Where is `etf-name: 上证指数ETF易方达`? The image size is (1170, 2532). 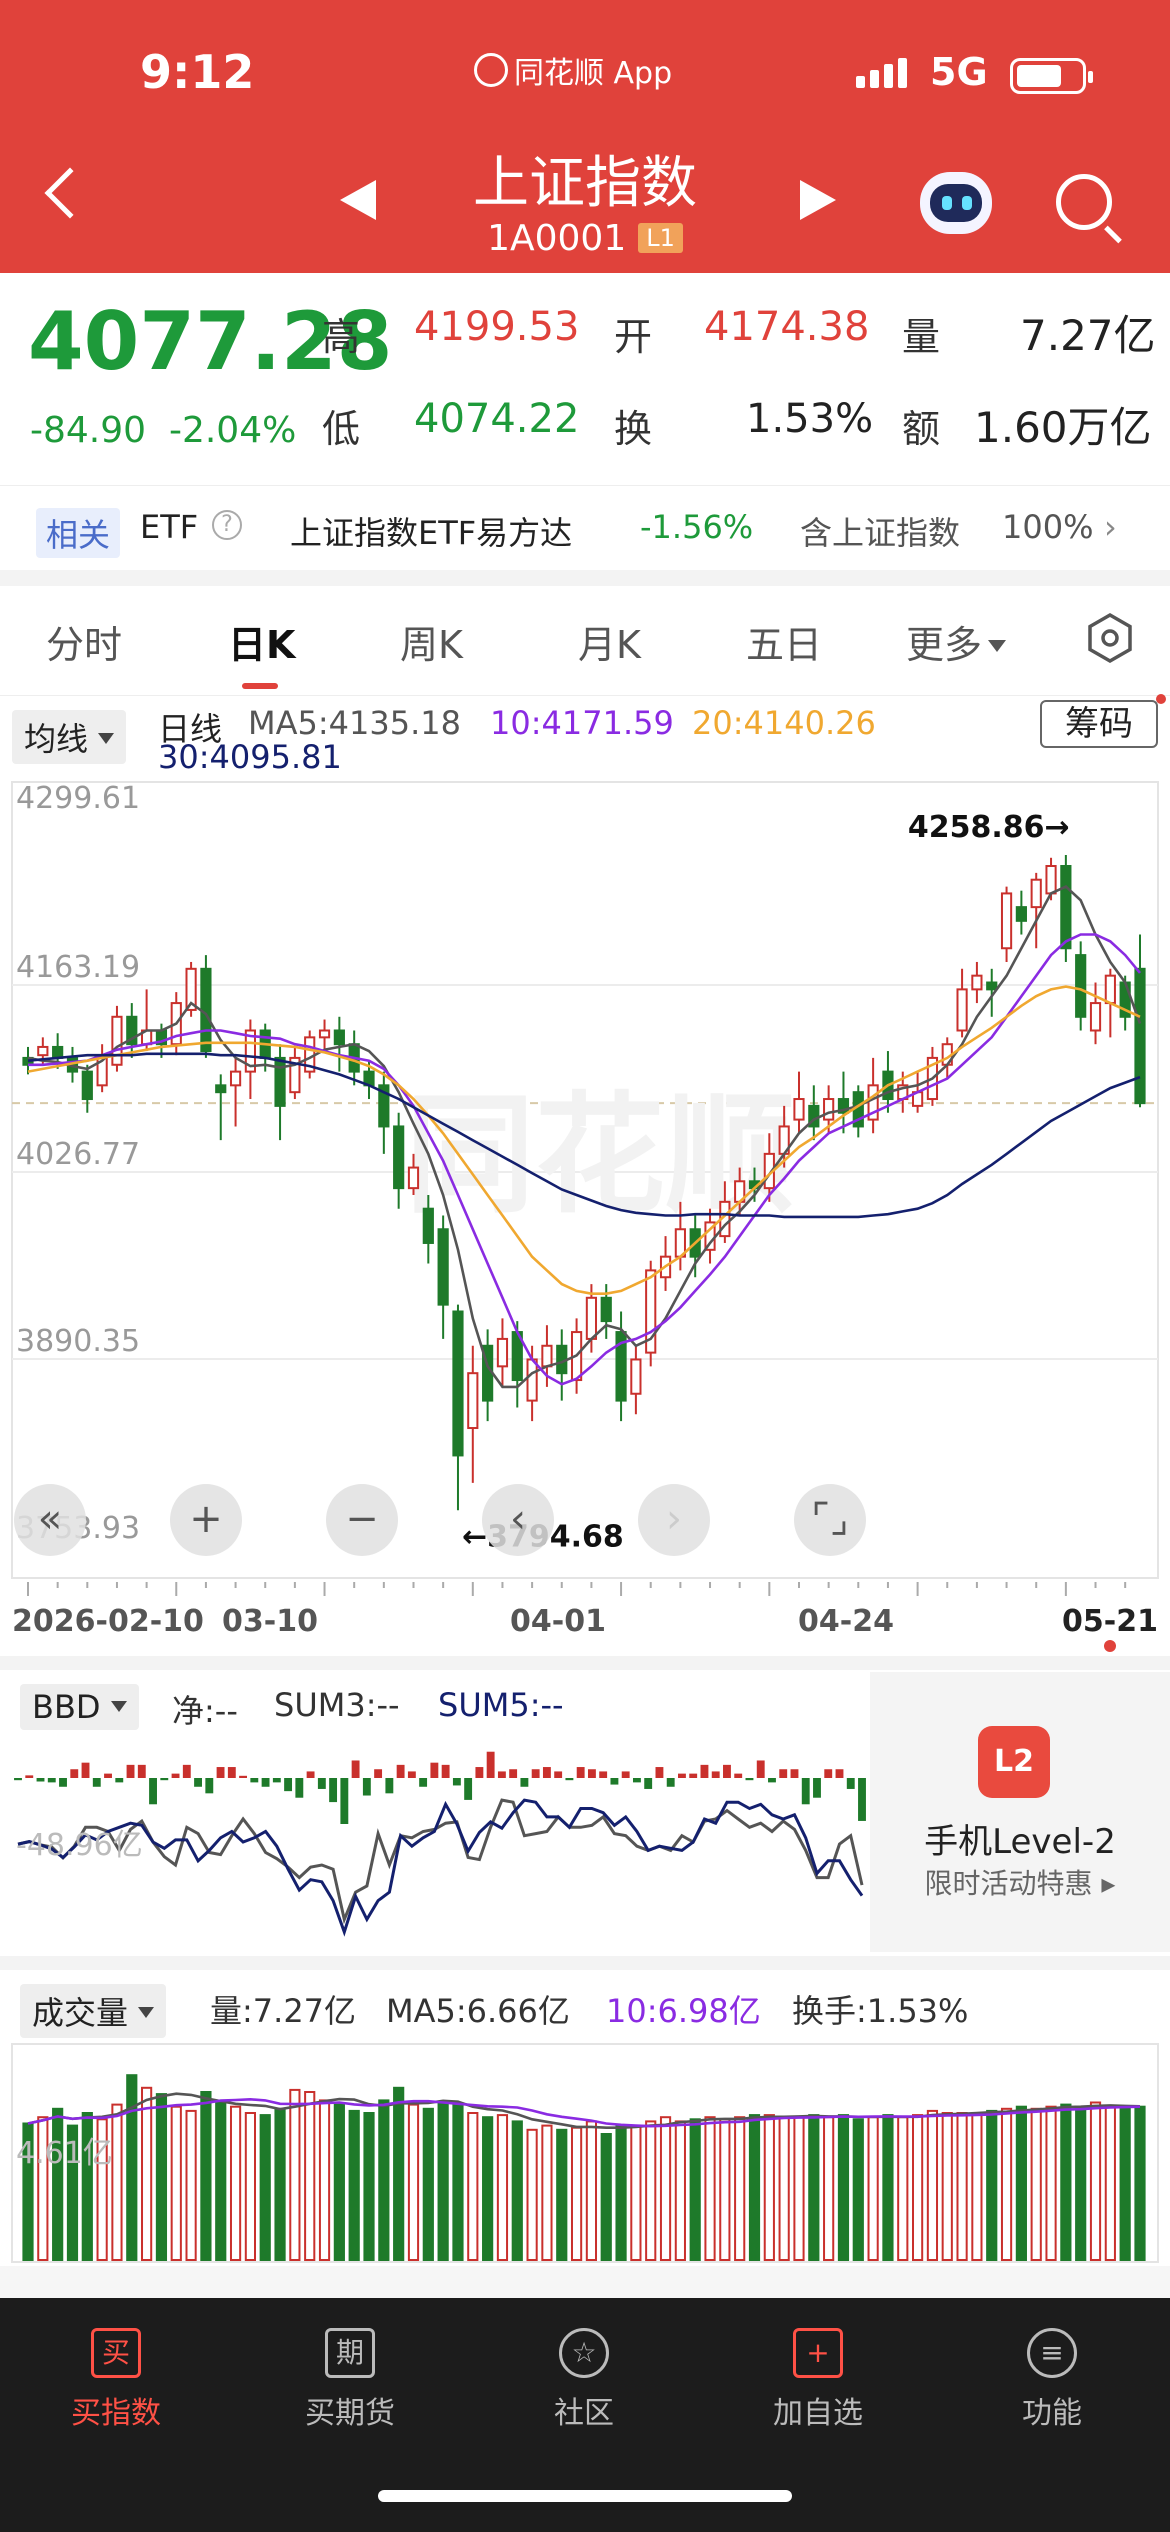 etf-name: 上证指数ETF易方达 is located at coordinates (431, 531).